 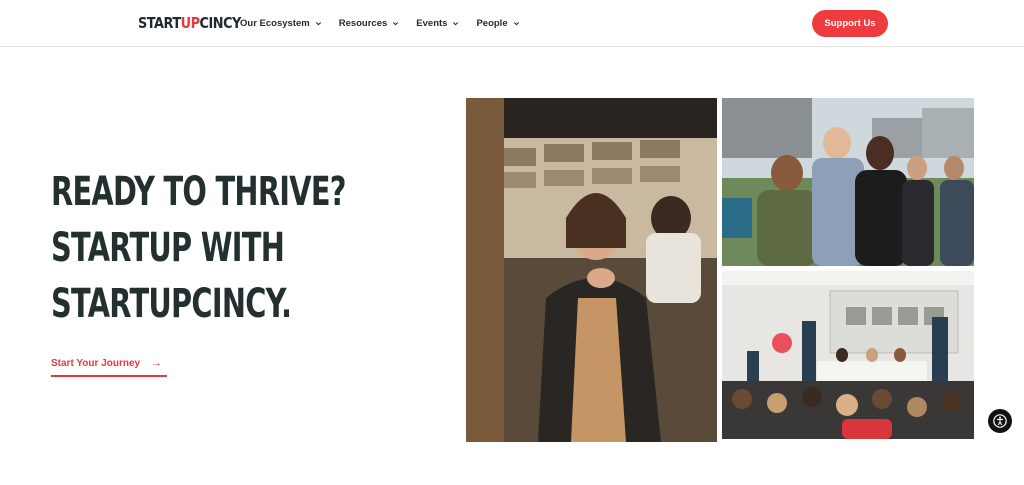 I want to click on photo-group-outdoors, so click(x=848, y=182).